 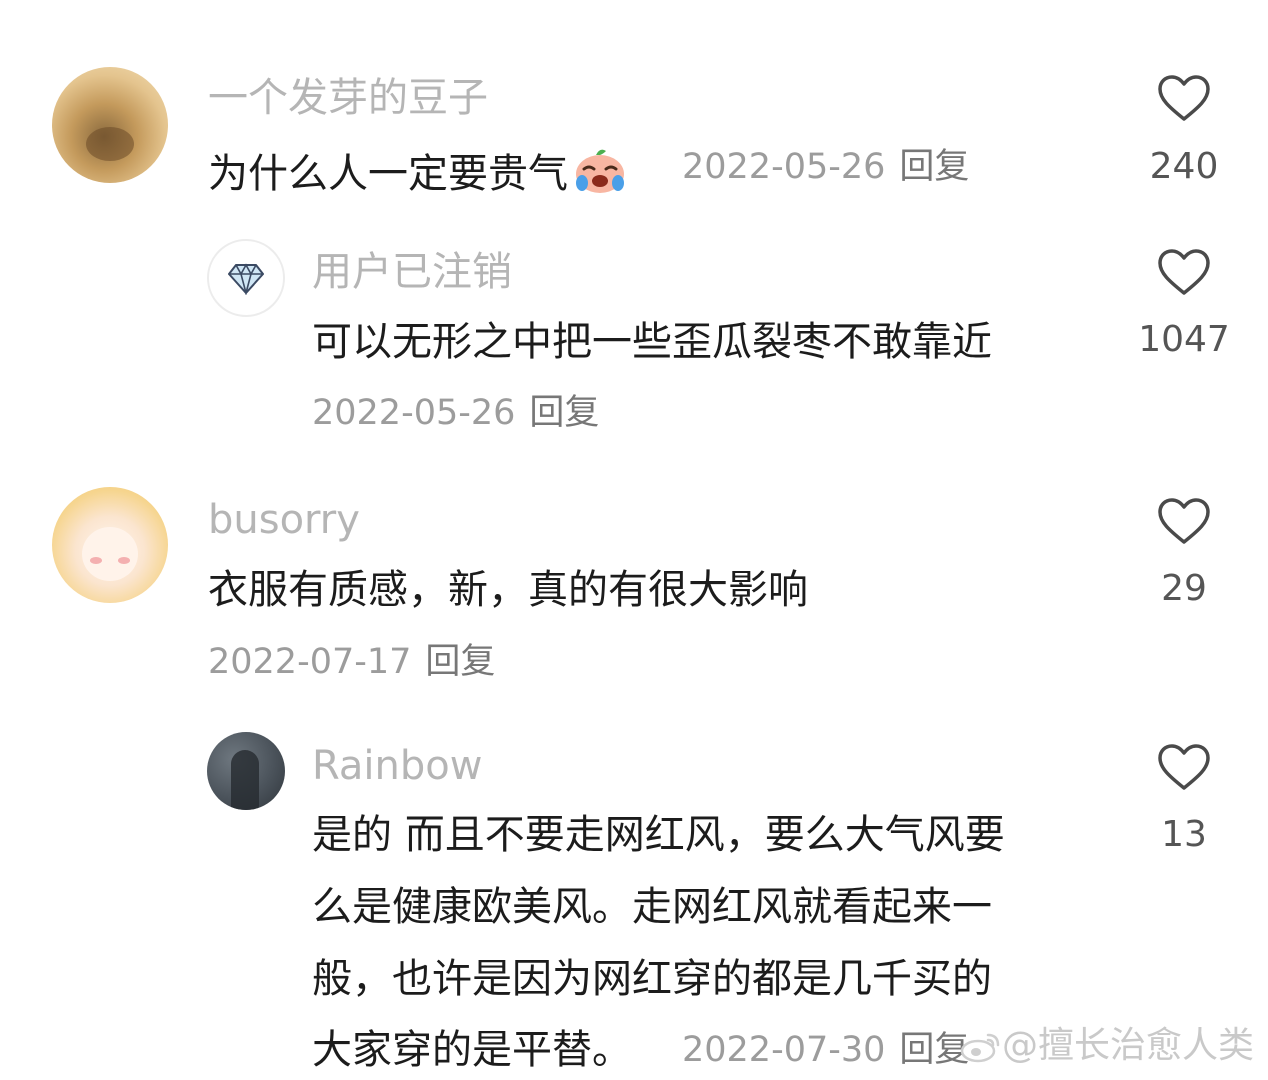 I want to click on comment-text-line: 是的 而且不要走网红风，要么大气风要, so click(x=658, y=835).